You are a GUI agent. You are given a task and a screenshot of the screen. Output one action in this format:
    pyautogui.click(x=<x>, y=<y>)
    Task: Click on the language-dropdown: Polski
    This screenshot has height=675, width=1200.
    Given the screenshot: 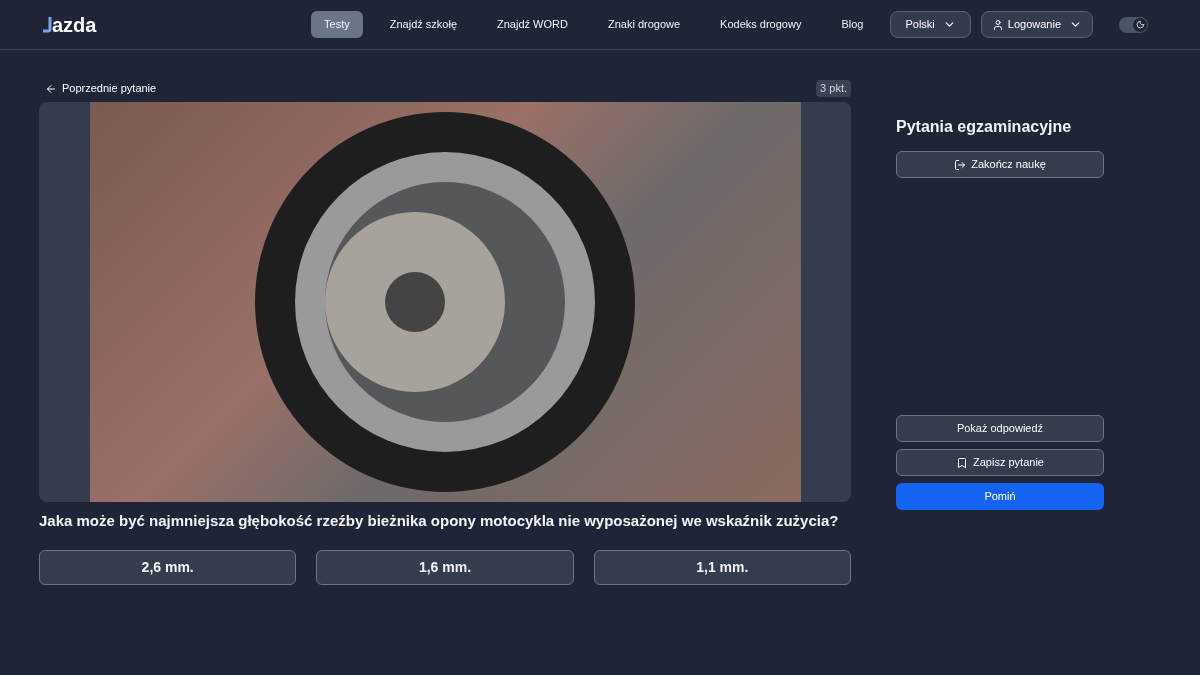 What is the action you would take?
    pyautogui.click(x=930, y=24)
    